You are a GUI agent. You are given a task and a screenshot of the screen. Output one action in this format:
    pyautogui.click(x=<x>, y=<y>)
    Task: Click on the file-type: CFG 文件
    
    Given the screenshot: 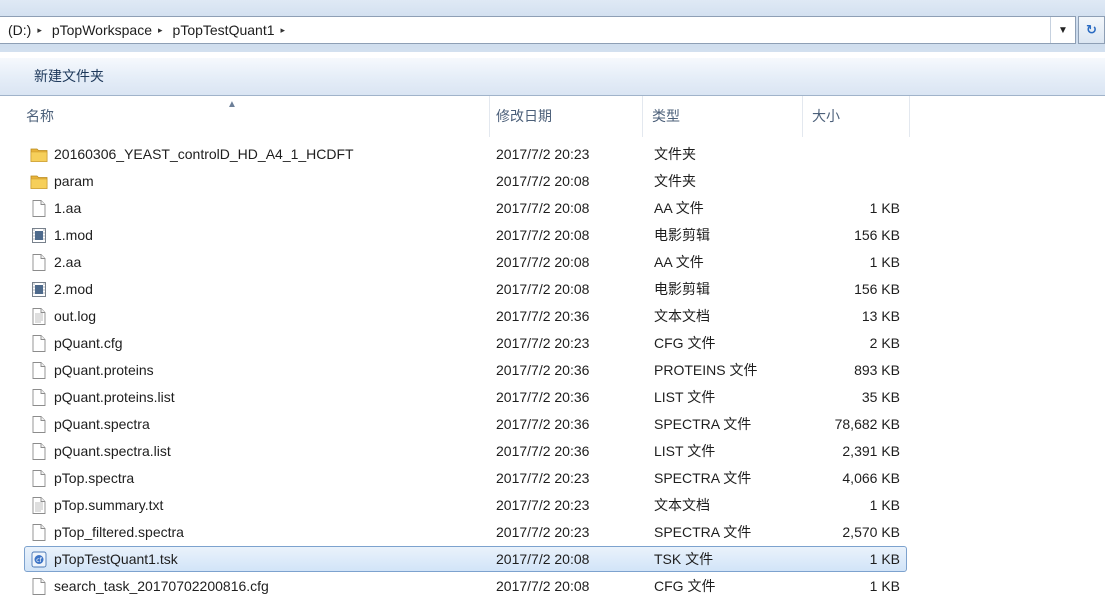 What is the action you would take?
    pyautogui.click(x=685, y=586)
    